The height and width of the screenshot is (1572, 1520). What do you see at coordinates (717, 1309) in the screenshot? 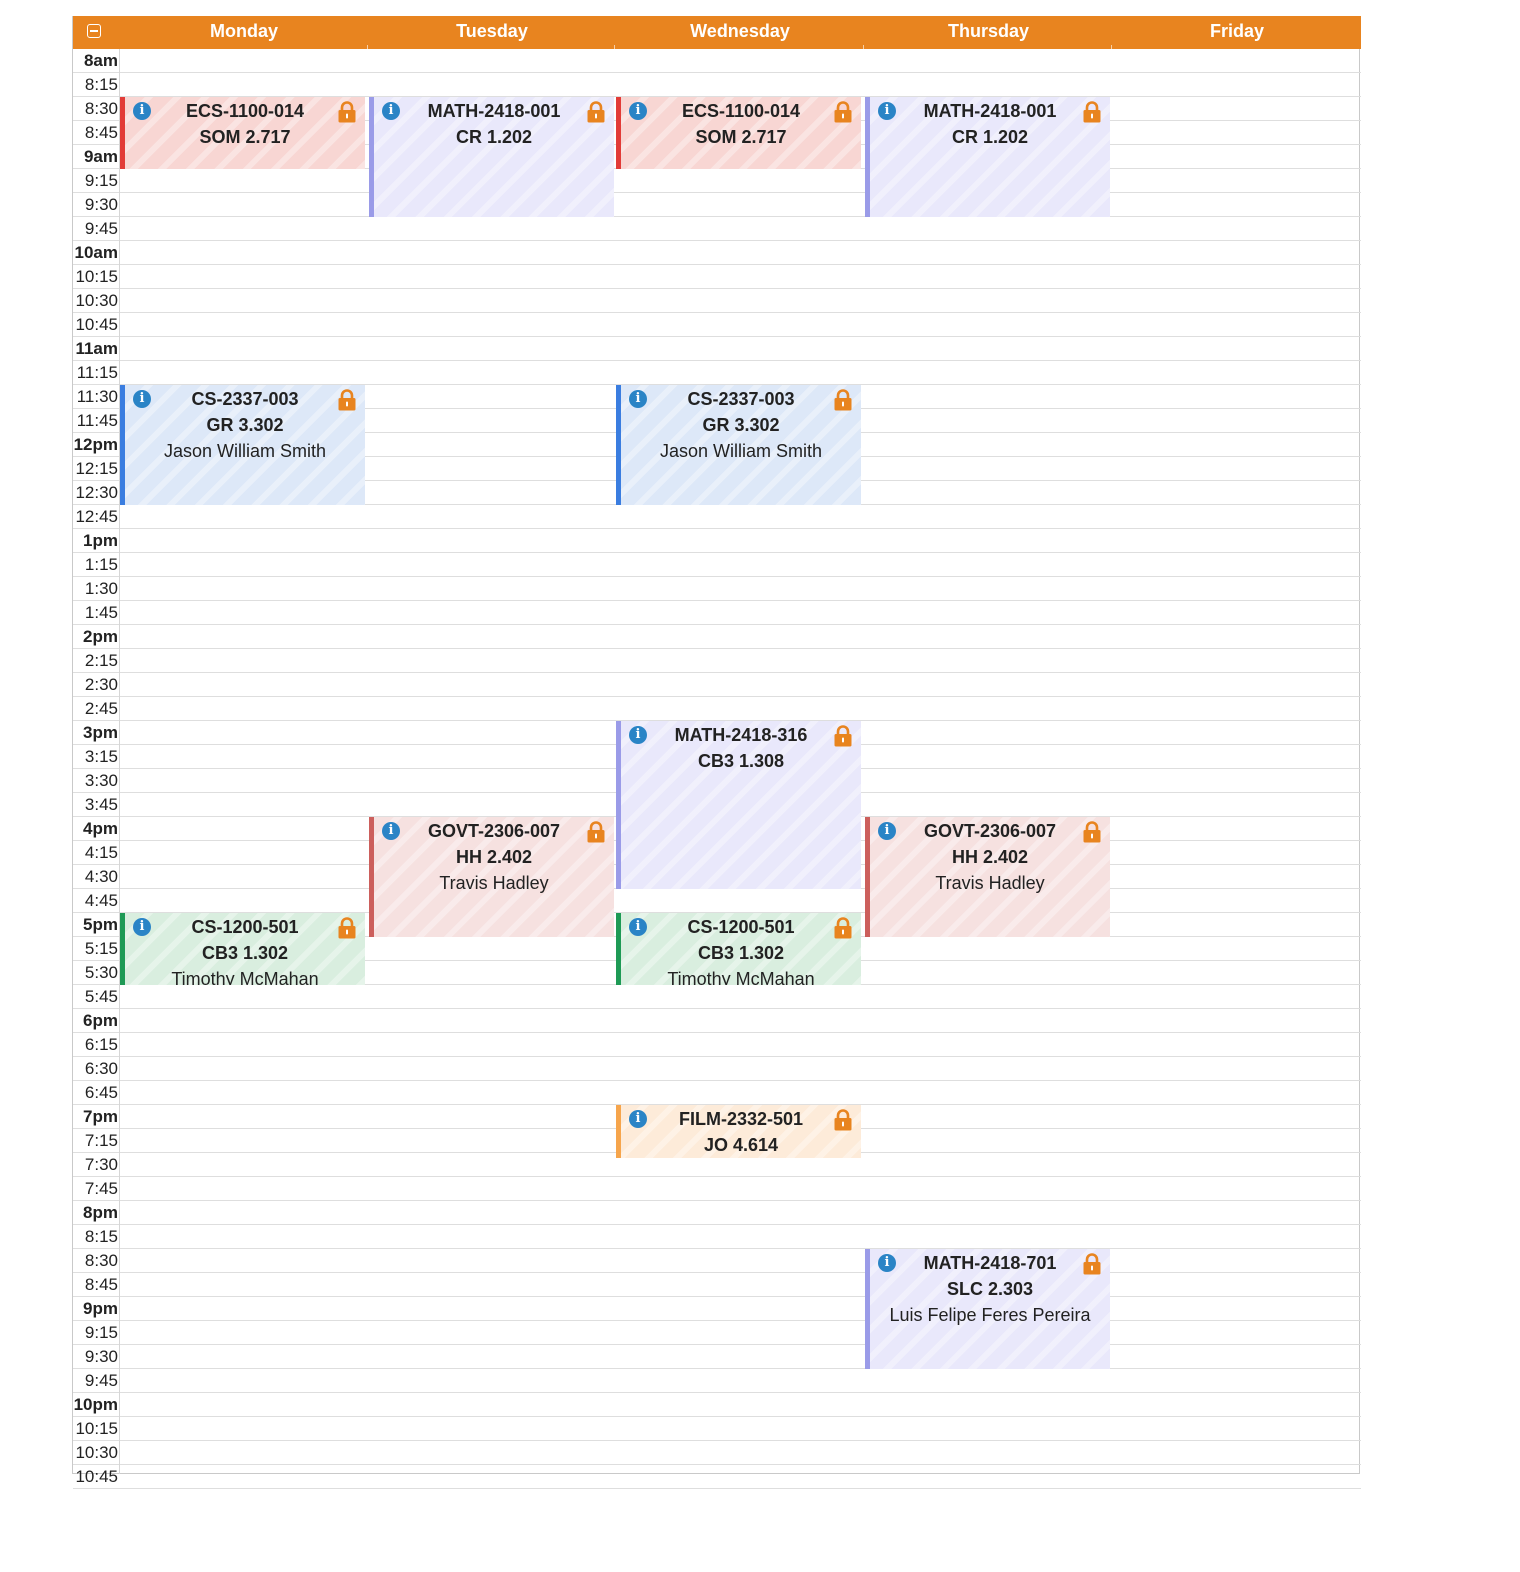
I see `time-row: 9pm` at bounding box center [717, 1309].